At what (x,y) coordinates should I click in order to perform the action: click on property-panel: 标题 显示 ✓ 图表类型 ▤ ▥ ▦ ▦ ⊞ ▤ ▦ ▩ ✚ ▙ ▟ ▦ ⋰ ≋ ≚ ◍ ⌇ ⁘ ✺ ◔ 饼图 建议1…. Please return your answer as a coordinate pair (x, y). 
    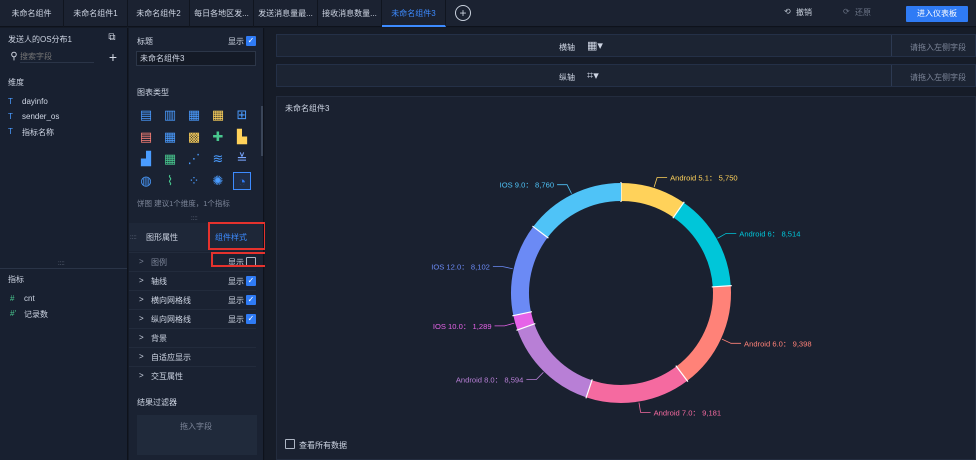
    Looking at the image, I should click on (202, 244).